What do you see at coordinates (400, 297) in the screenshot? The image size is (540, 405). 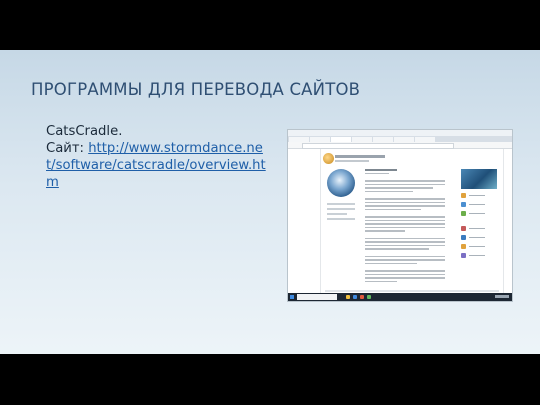 I see `windows-taskbar` at bounding box center [400, 297].